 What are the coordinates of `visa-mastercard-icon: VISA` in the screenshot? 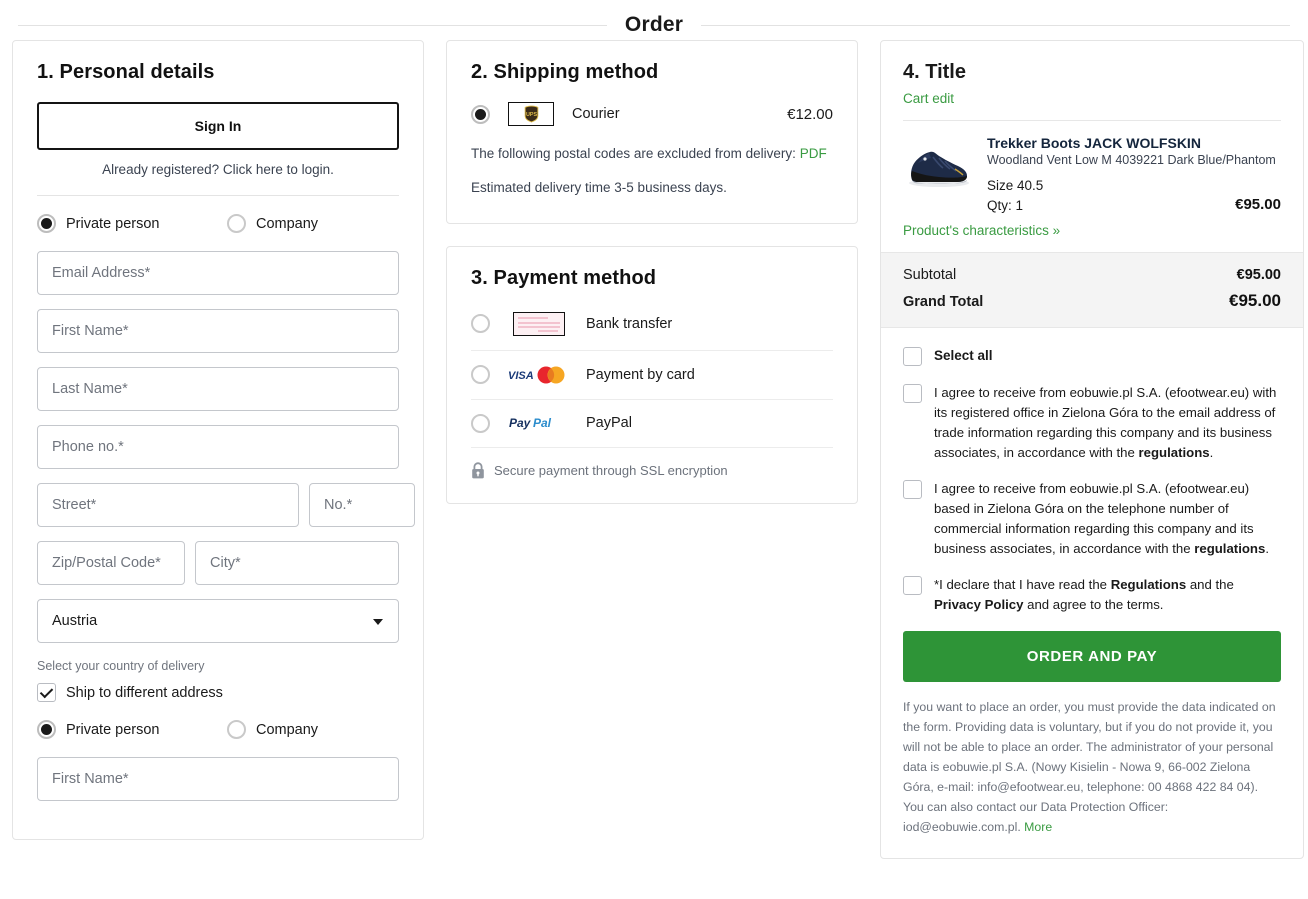 It's located at (539, 375).